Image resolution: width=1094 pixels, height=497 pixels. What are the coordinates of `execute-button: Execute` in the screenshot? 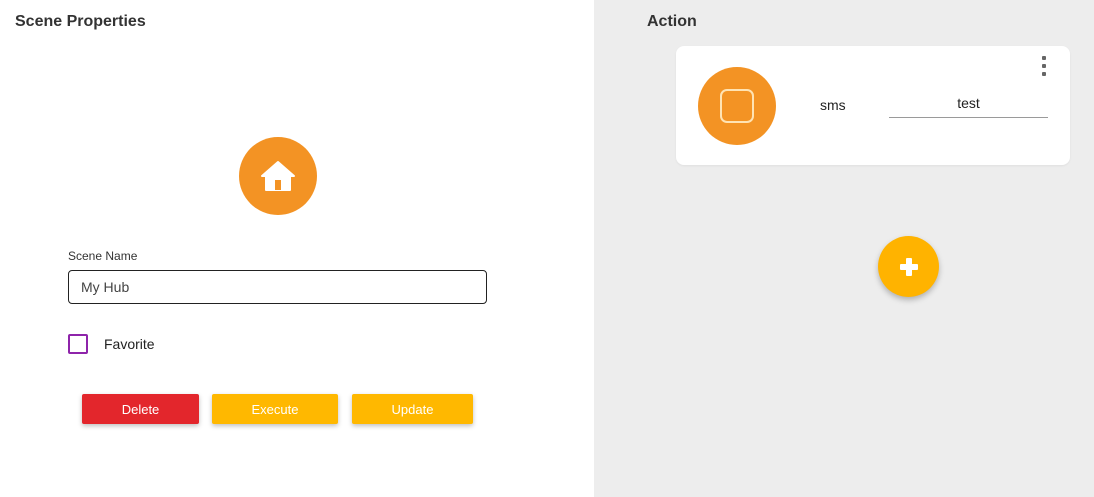 It's located at (275, 409).